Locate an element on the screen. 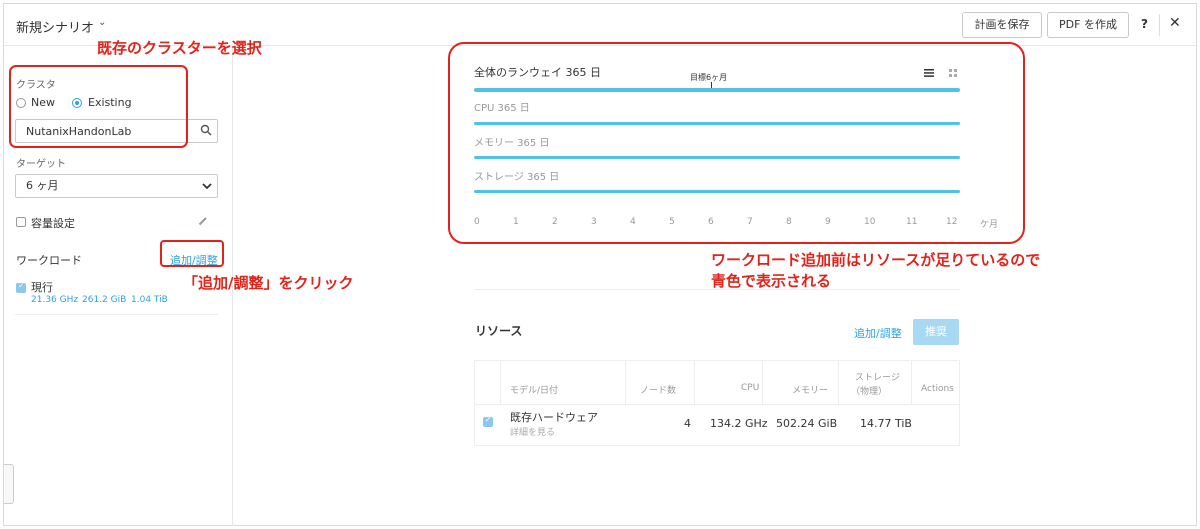 The image size is (1200, 529). col-header-storage: ストレージ is located at coordinates (877, 376).